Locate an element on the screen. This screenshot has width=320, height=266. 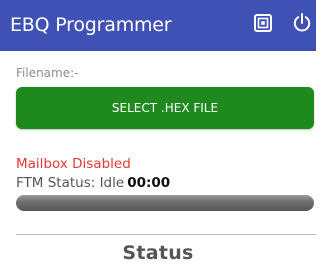
filename-label: Filename:- is located at coordinates (47, 73).